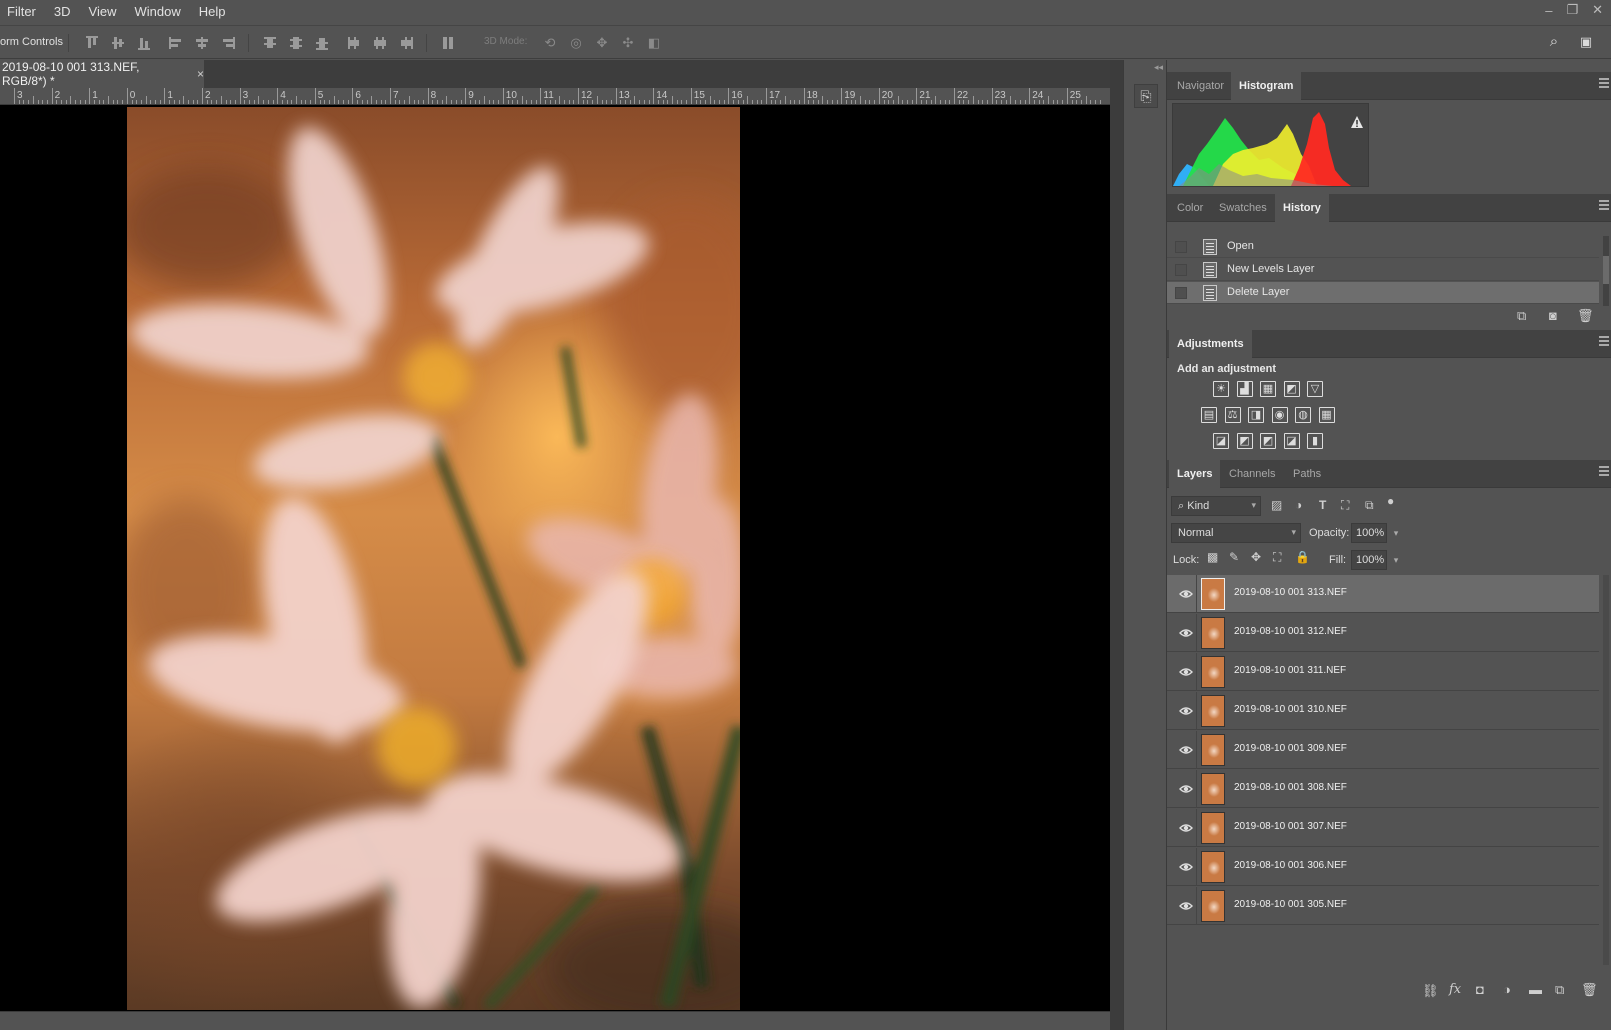  What do you see at coordinates (1572, 10) in the screenshot?
I see `restore-button: ❐` at bounding box center [1572, 10].